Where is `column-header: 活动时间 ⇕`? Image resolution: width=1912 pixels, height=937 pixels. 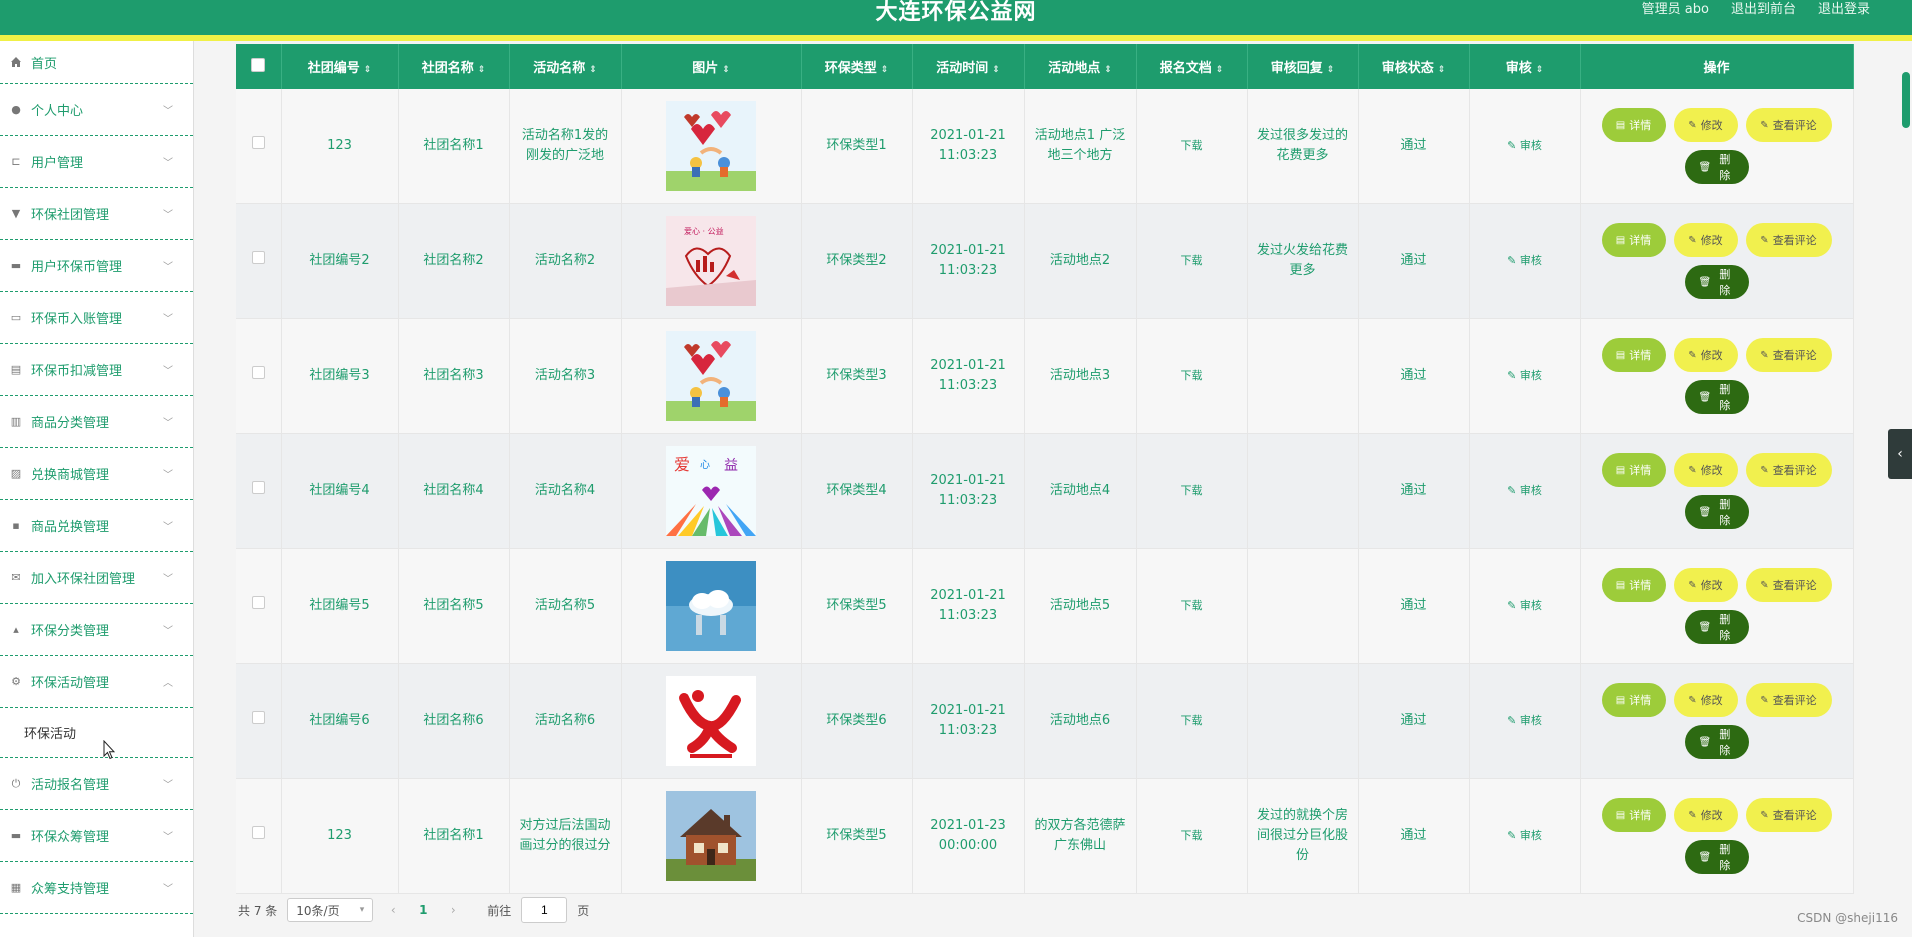 column-header: 活动时间 ⇕ is located at coordinates (968, 66).